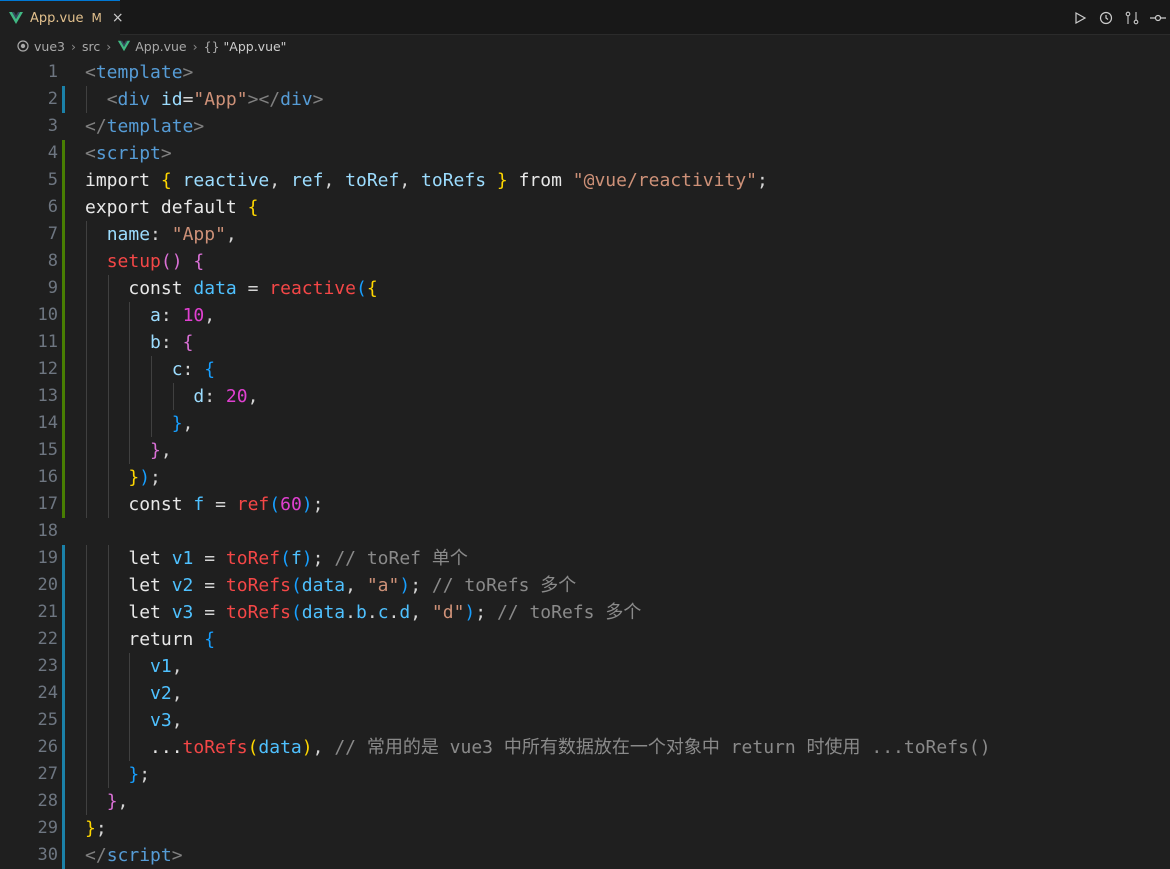 This screenshot has width=1170, height=869. I want to click on code-line: 19 let v1 = toRef(f); // toRef 单个, so click(585, 558).